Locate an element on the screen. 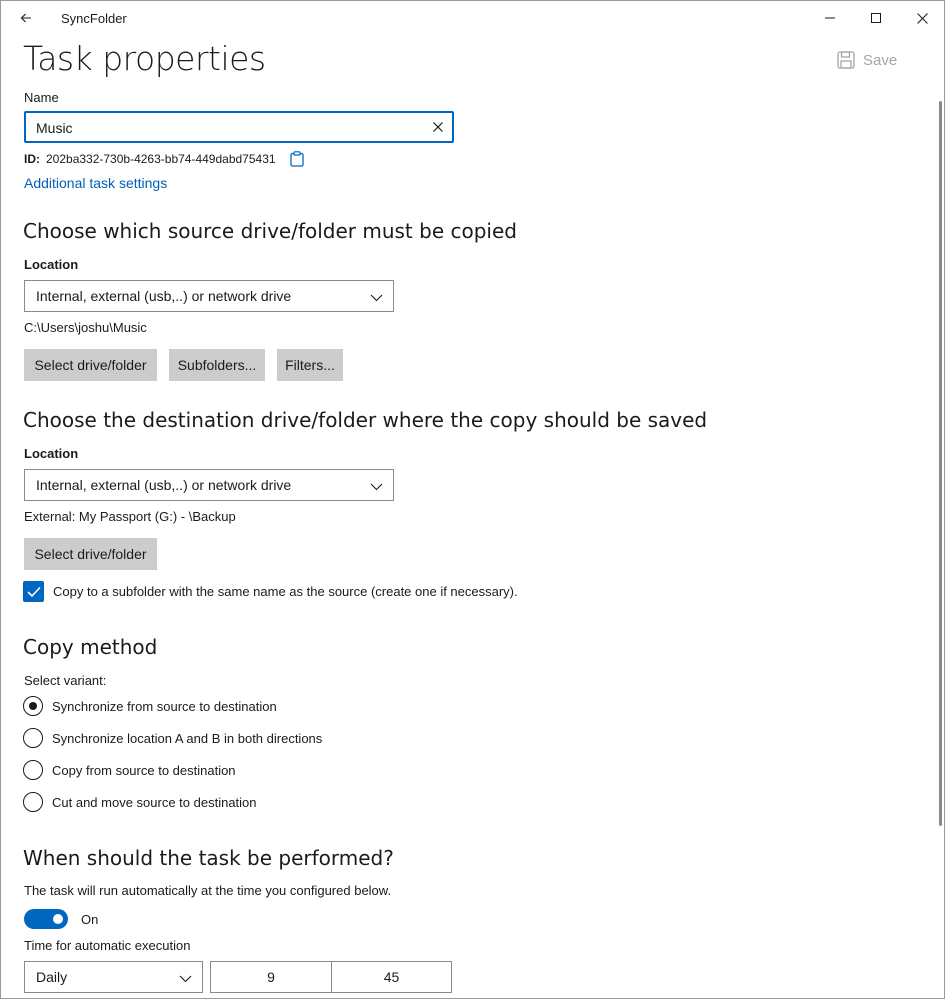 The width and height of the screenshot is (945, 999). close-button is located at coordinates (921, 18).